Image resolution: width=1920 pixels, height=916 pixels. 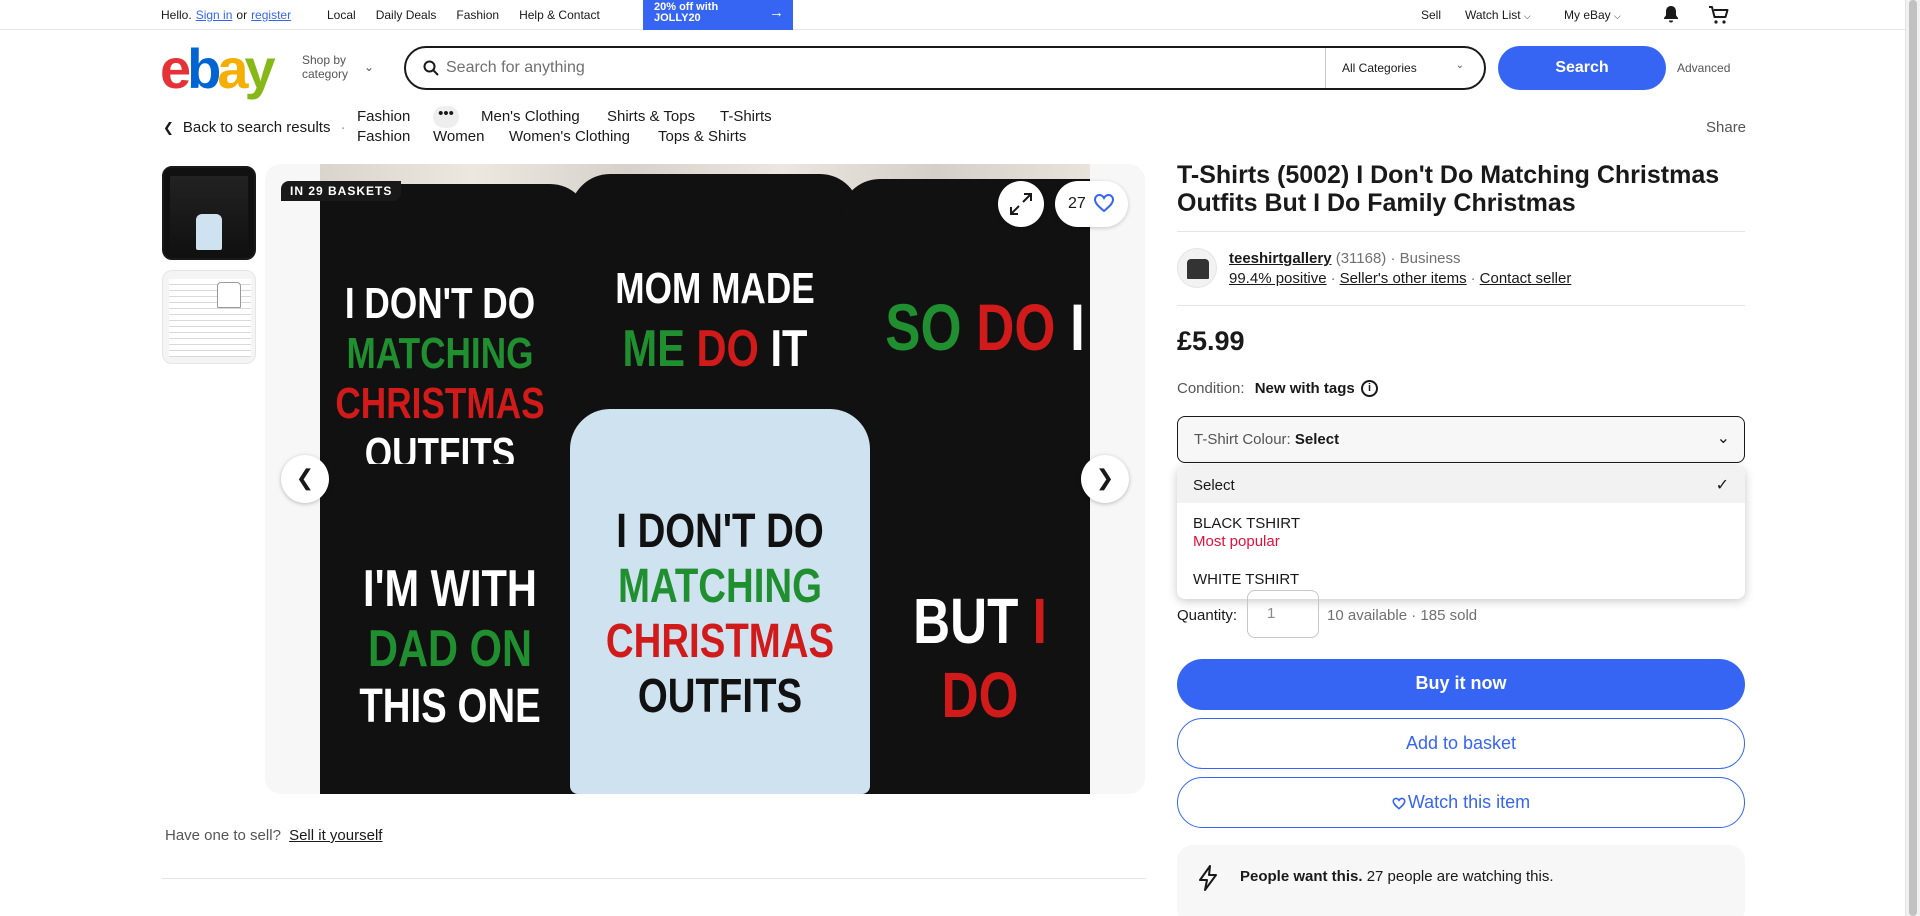 I want to click on shop-by-line1: Shop by, so click(x=324, y=60).